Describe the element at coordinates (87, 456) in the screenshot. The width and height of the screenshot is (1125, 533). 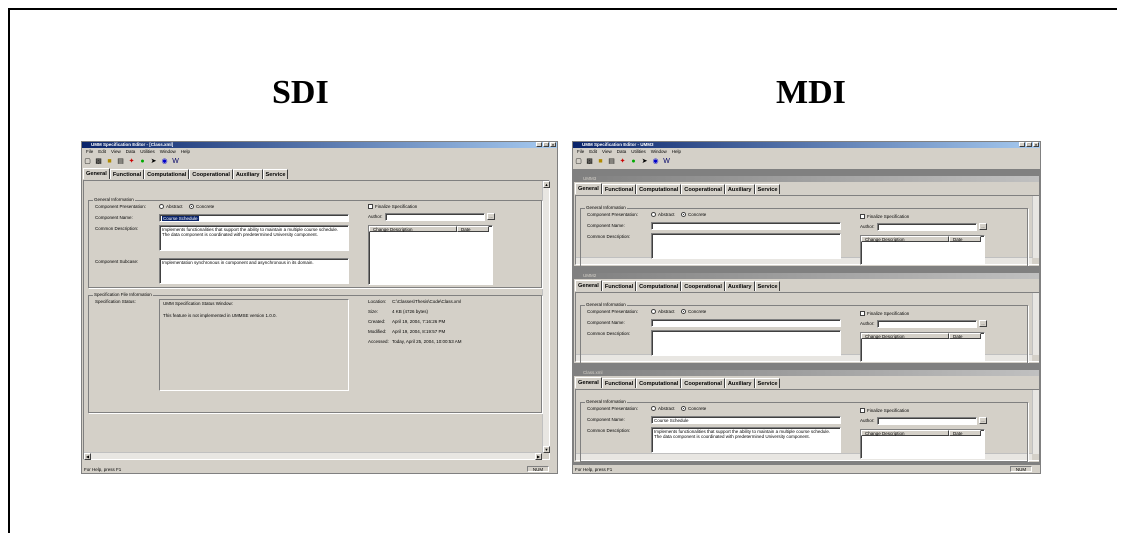
I see `scroll-left-icon: ◀` at that location.